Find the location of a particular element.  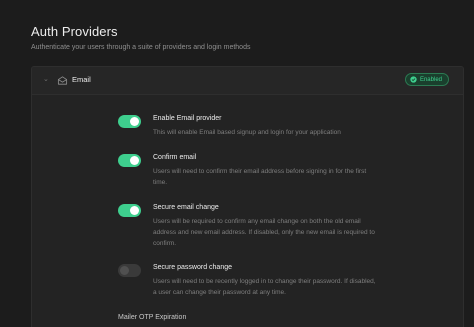

secure-email-change-toggle is located at coordinates (129, 210).